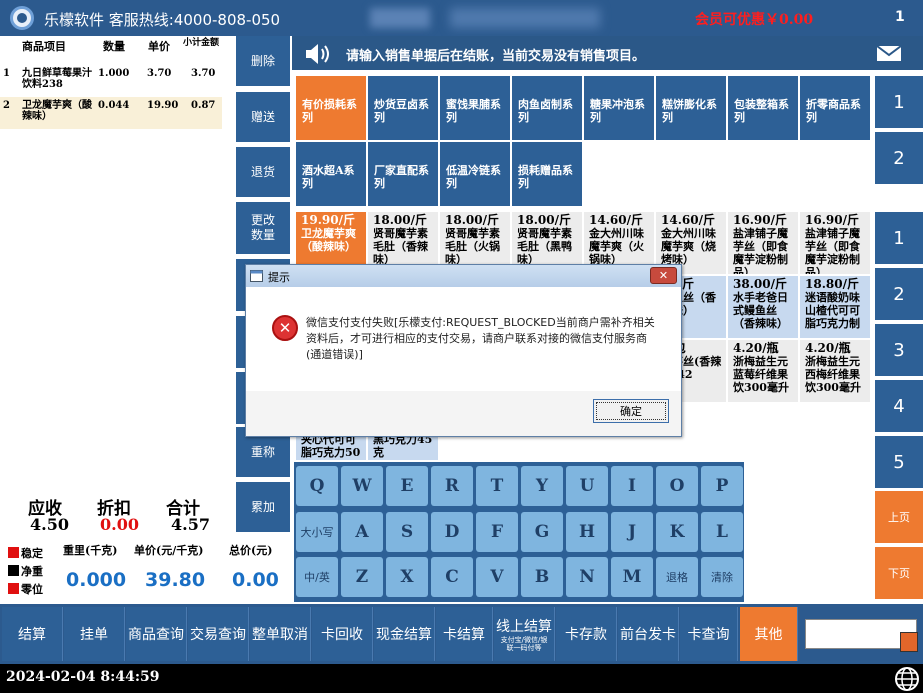 The image size is (923, 693). Describe the element at coordinates (709, 634) in the screenshot. I see `card-query-button: 卡查询` at that location.